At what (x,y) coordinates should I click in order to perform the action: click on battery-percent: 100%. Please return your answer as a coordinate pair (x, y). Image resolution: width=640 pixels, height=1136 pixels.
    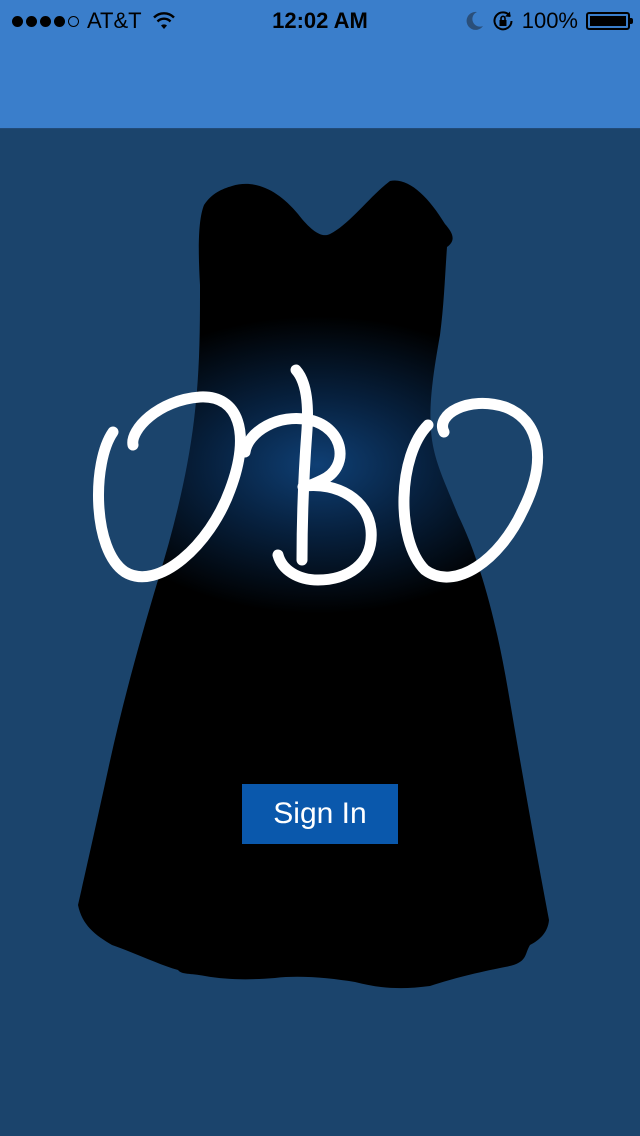
    Looking at the image, I should click on (549, 20).